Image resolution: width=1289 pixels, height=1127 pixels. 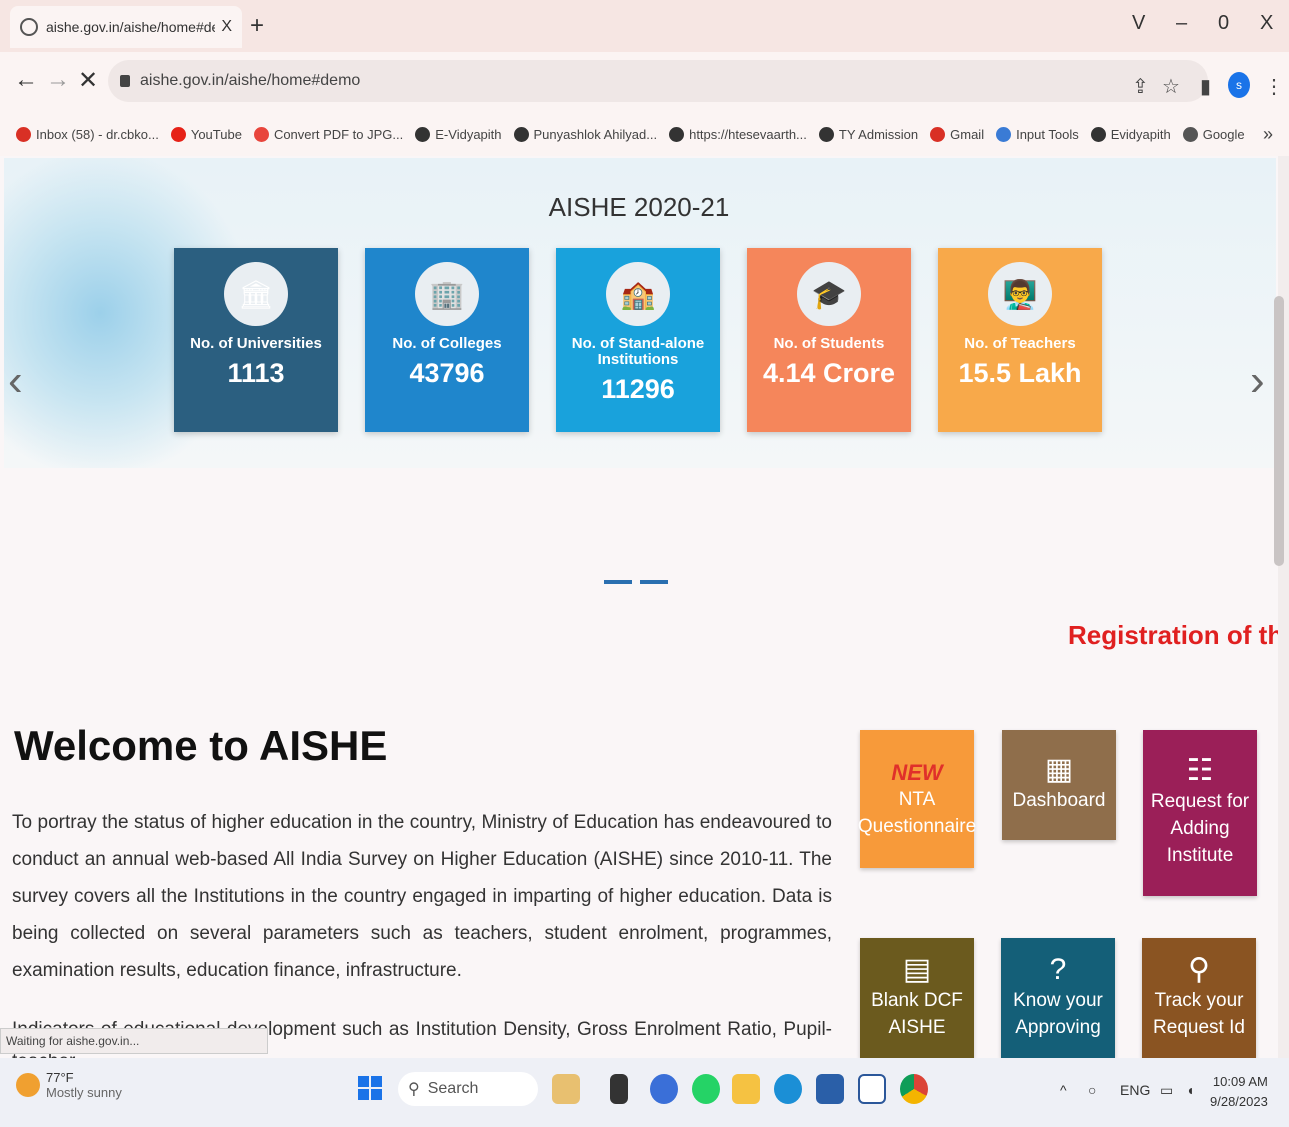 I want to click on tile-label: Blank DCF AISHE, so click(x=917, y=1013).